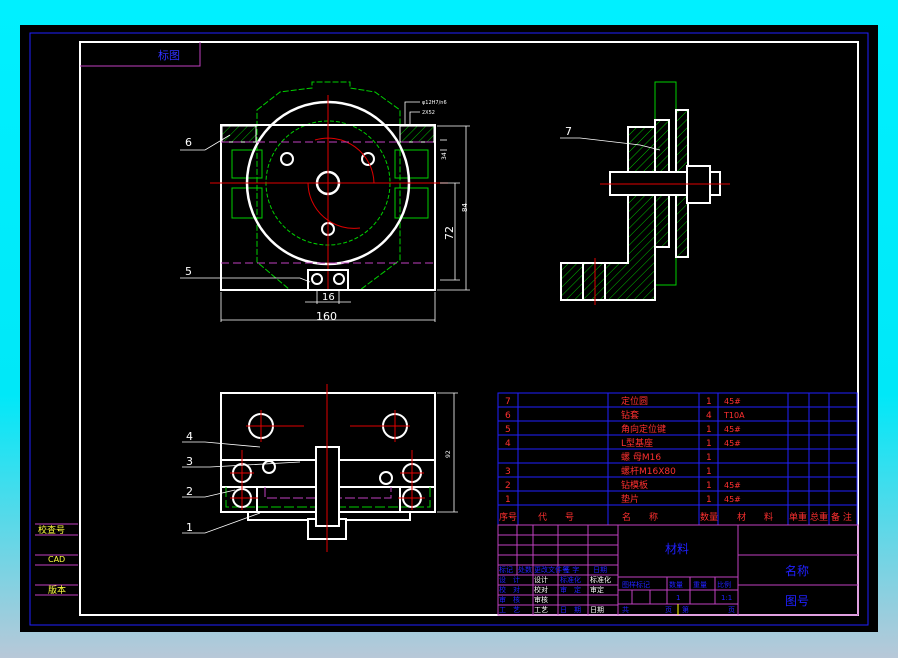 The height and width of the screenshot is (658, 898). I want to click on sign-role: 工 艺, so click(509, 610).